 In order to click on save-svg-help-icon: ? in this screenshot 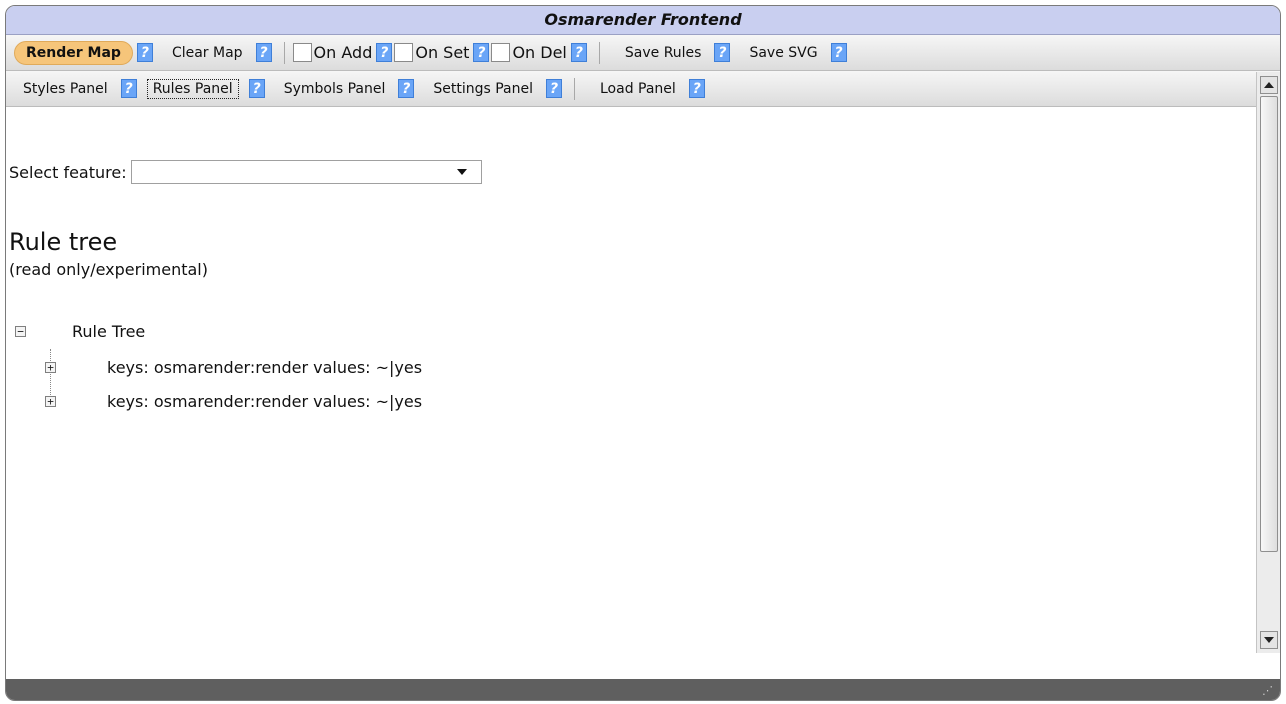, I will do `click(838, 52)`.